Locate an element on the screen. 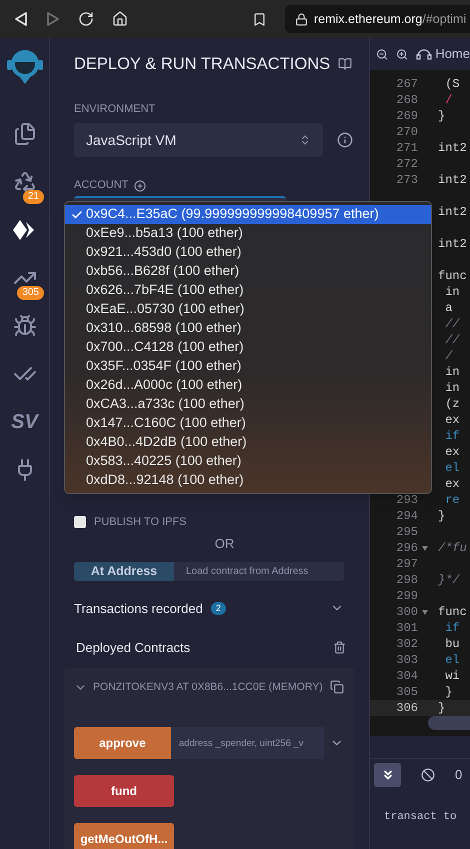  line-number: 302 is located at coordinates (407, 644).